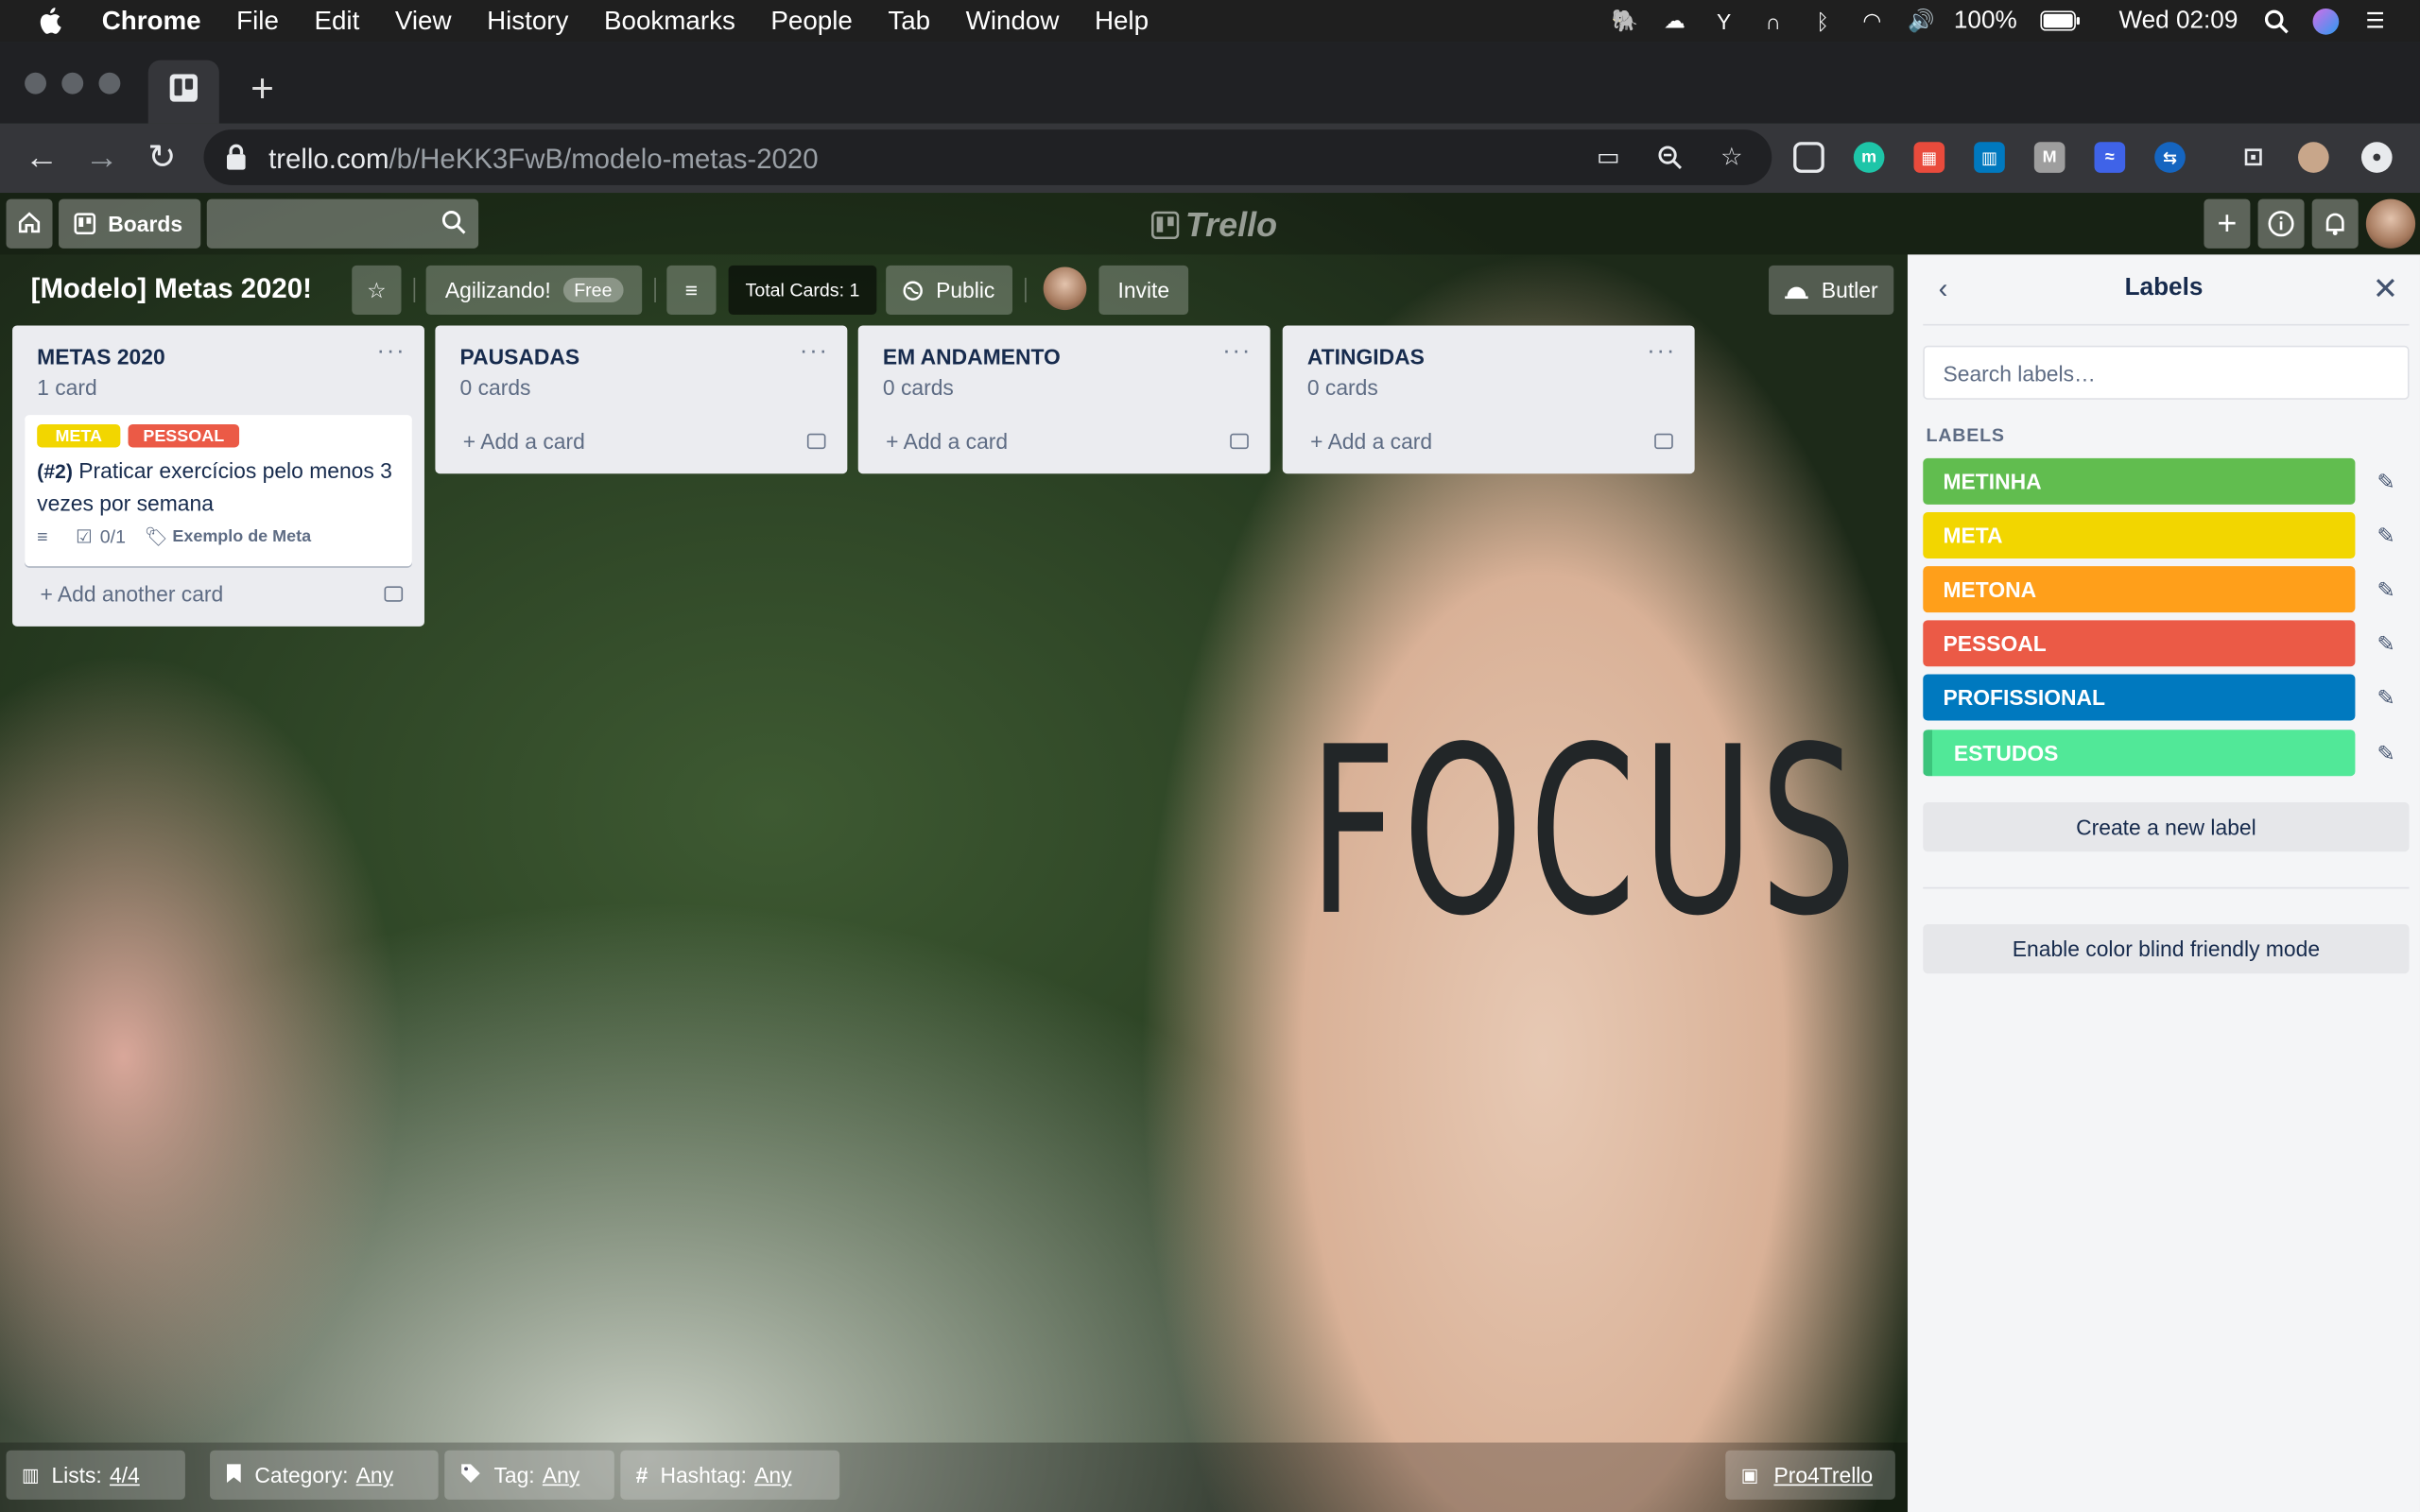 This screenshot has width=2420, height=1512. Describe the element at coordinates (1065, 288) in the screenshot. I see `board-member-avatar` at that location.